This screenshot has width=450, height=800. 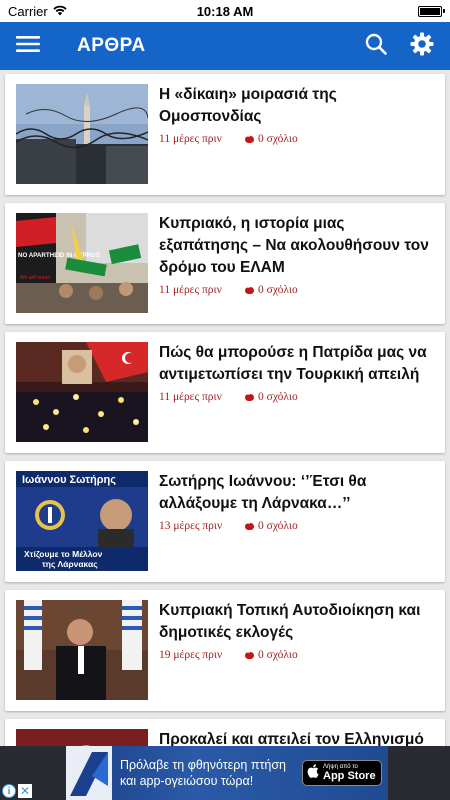 I want to click on page-title: ΑΡΘΡΑ, so click(x=111, y=45).